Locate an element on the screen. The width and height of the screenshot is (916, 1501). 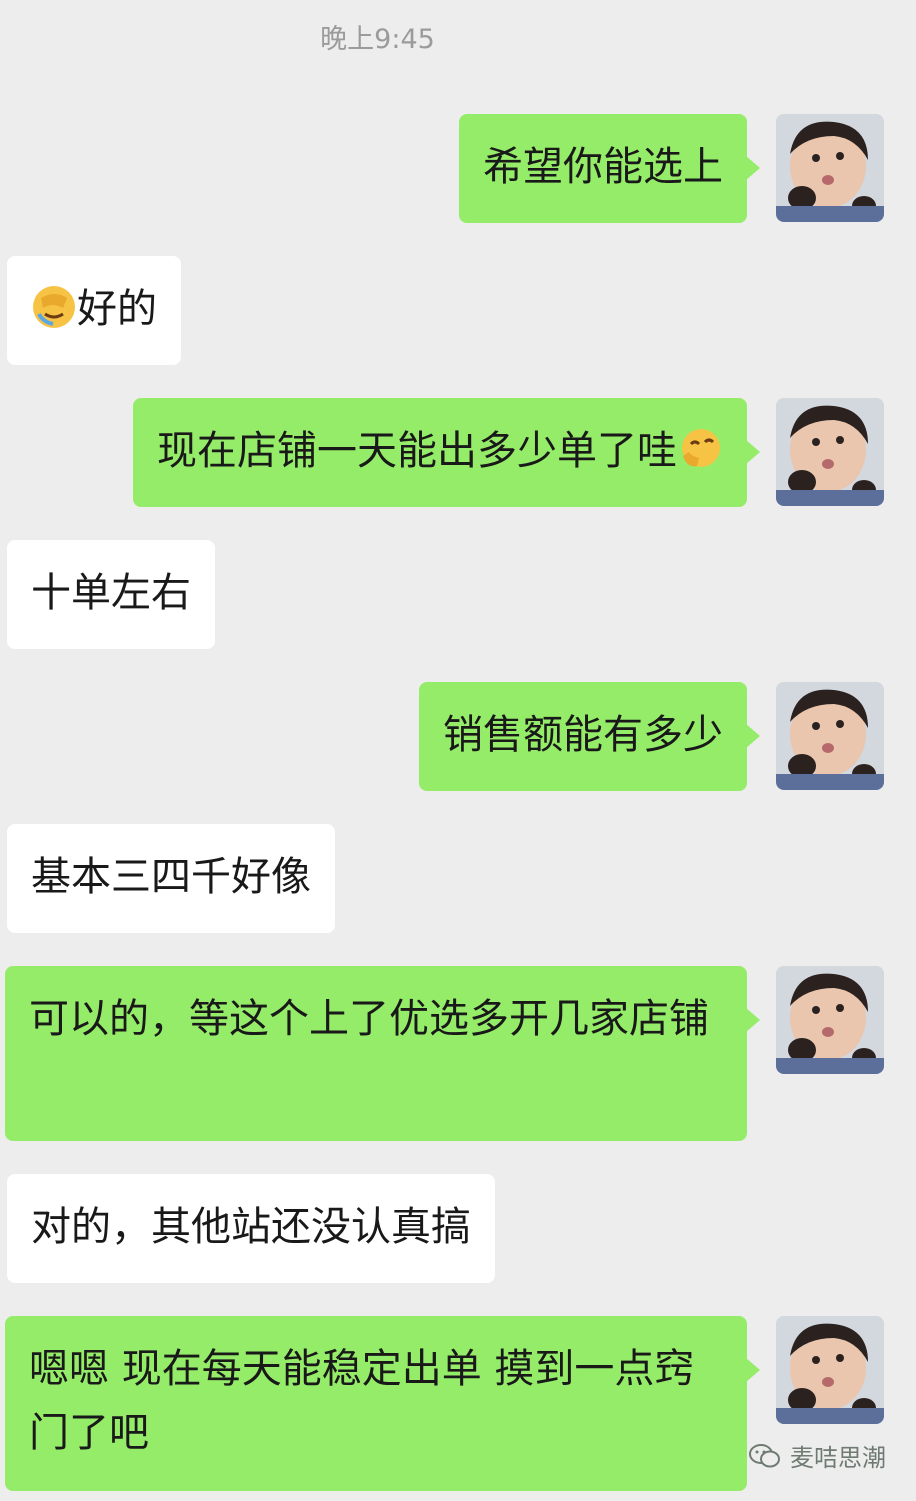
message-bubble-incoming: 十单左右 is located at coordinates (111, 594).